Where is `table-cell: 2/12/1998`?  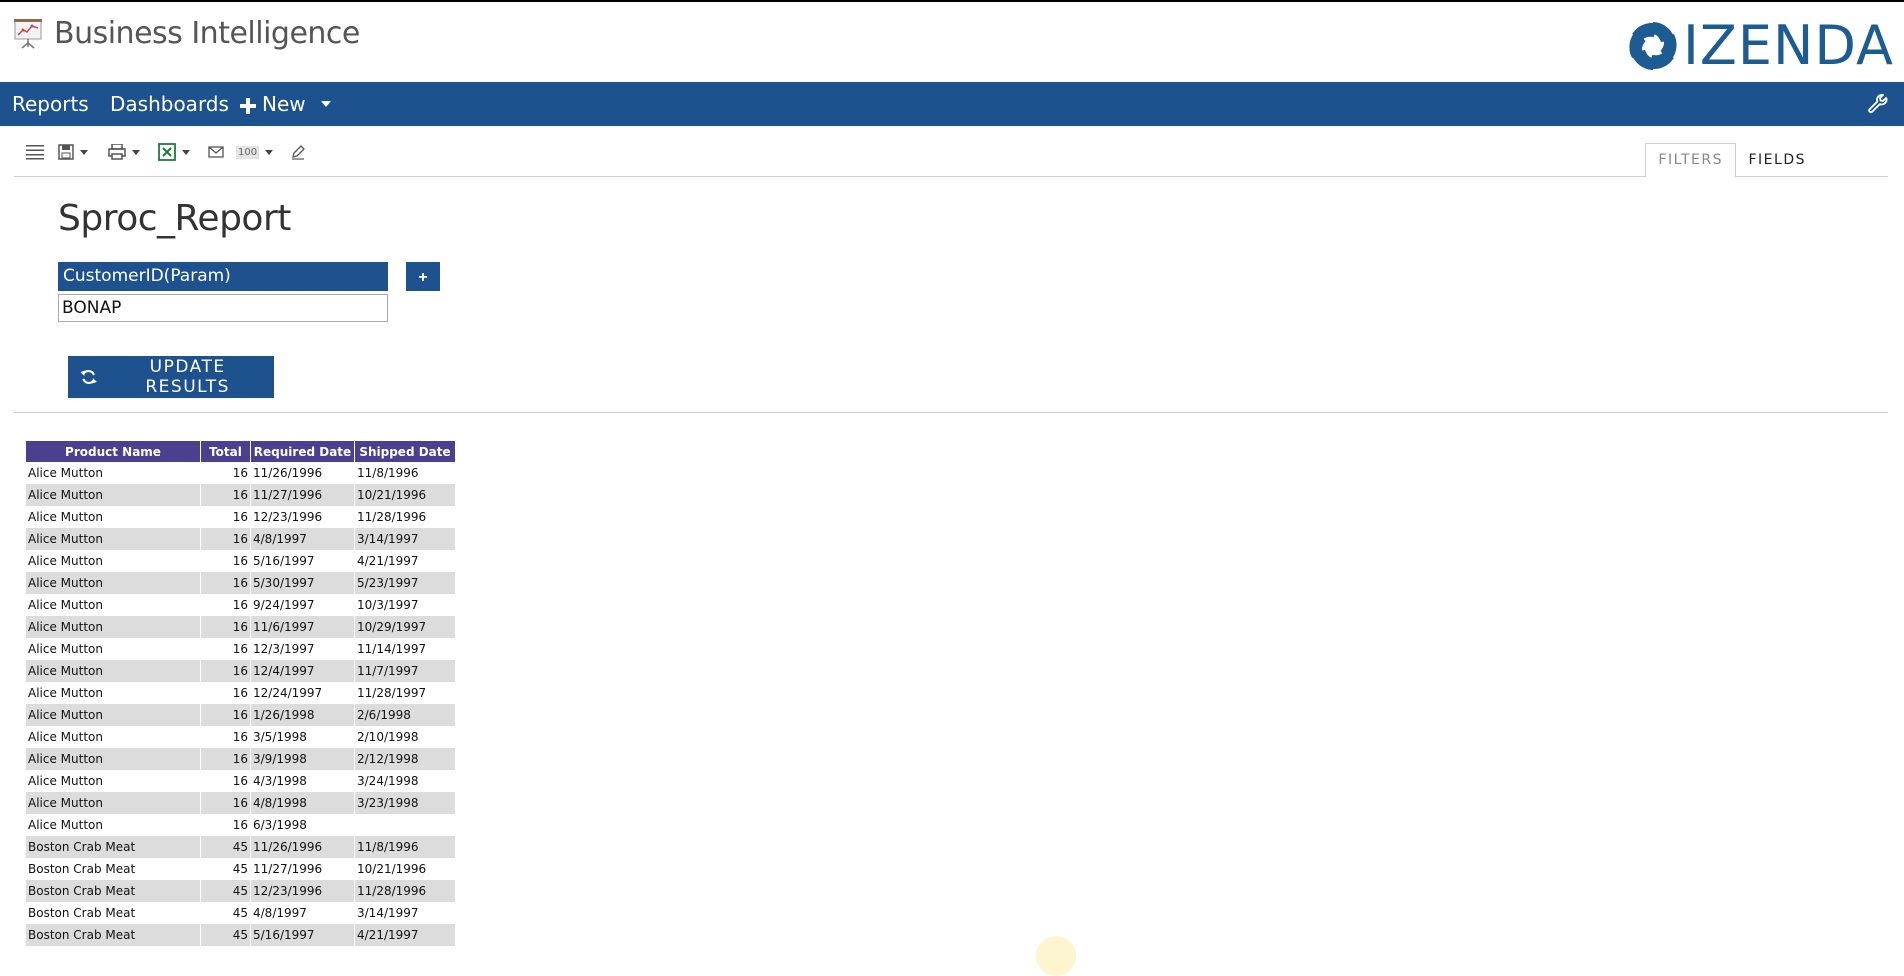 table-cell: 2/12/1998 is located at coordinates (405, 759).